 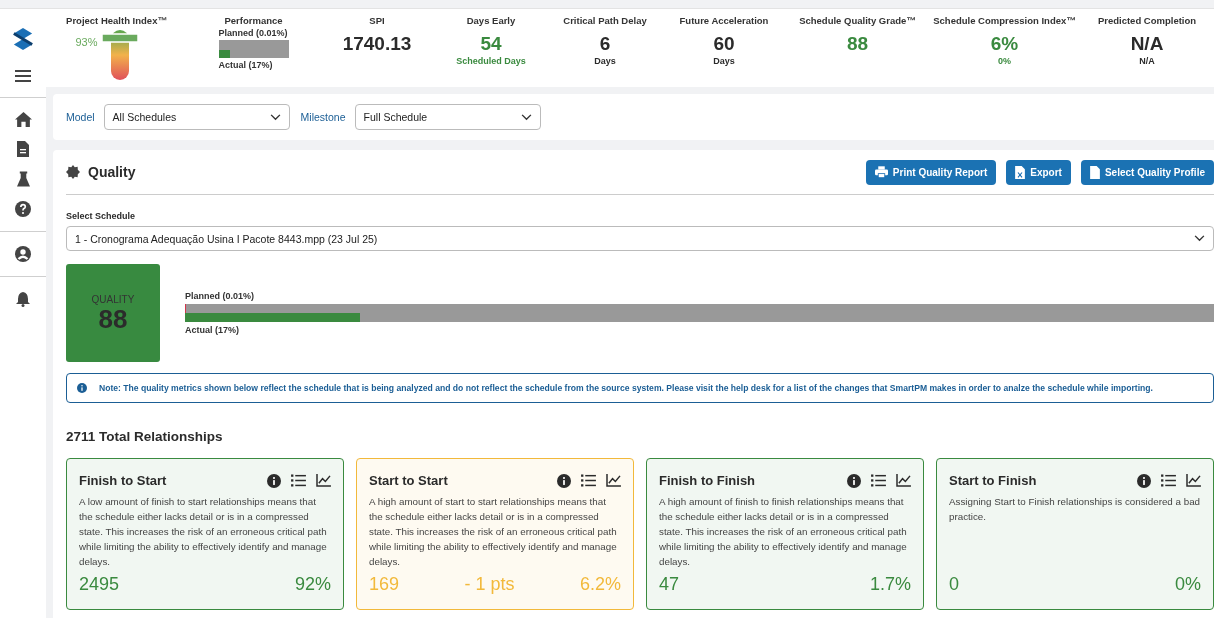 I want to click on relationship-count: 0, so click(x=954, y=584).